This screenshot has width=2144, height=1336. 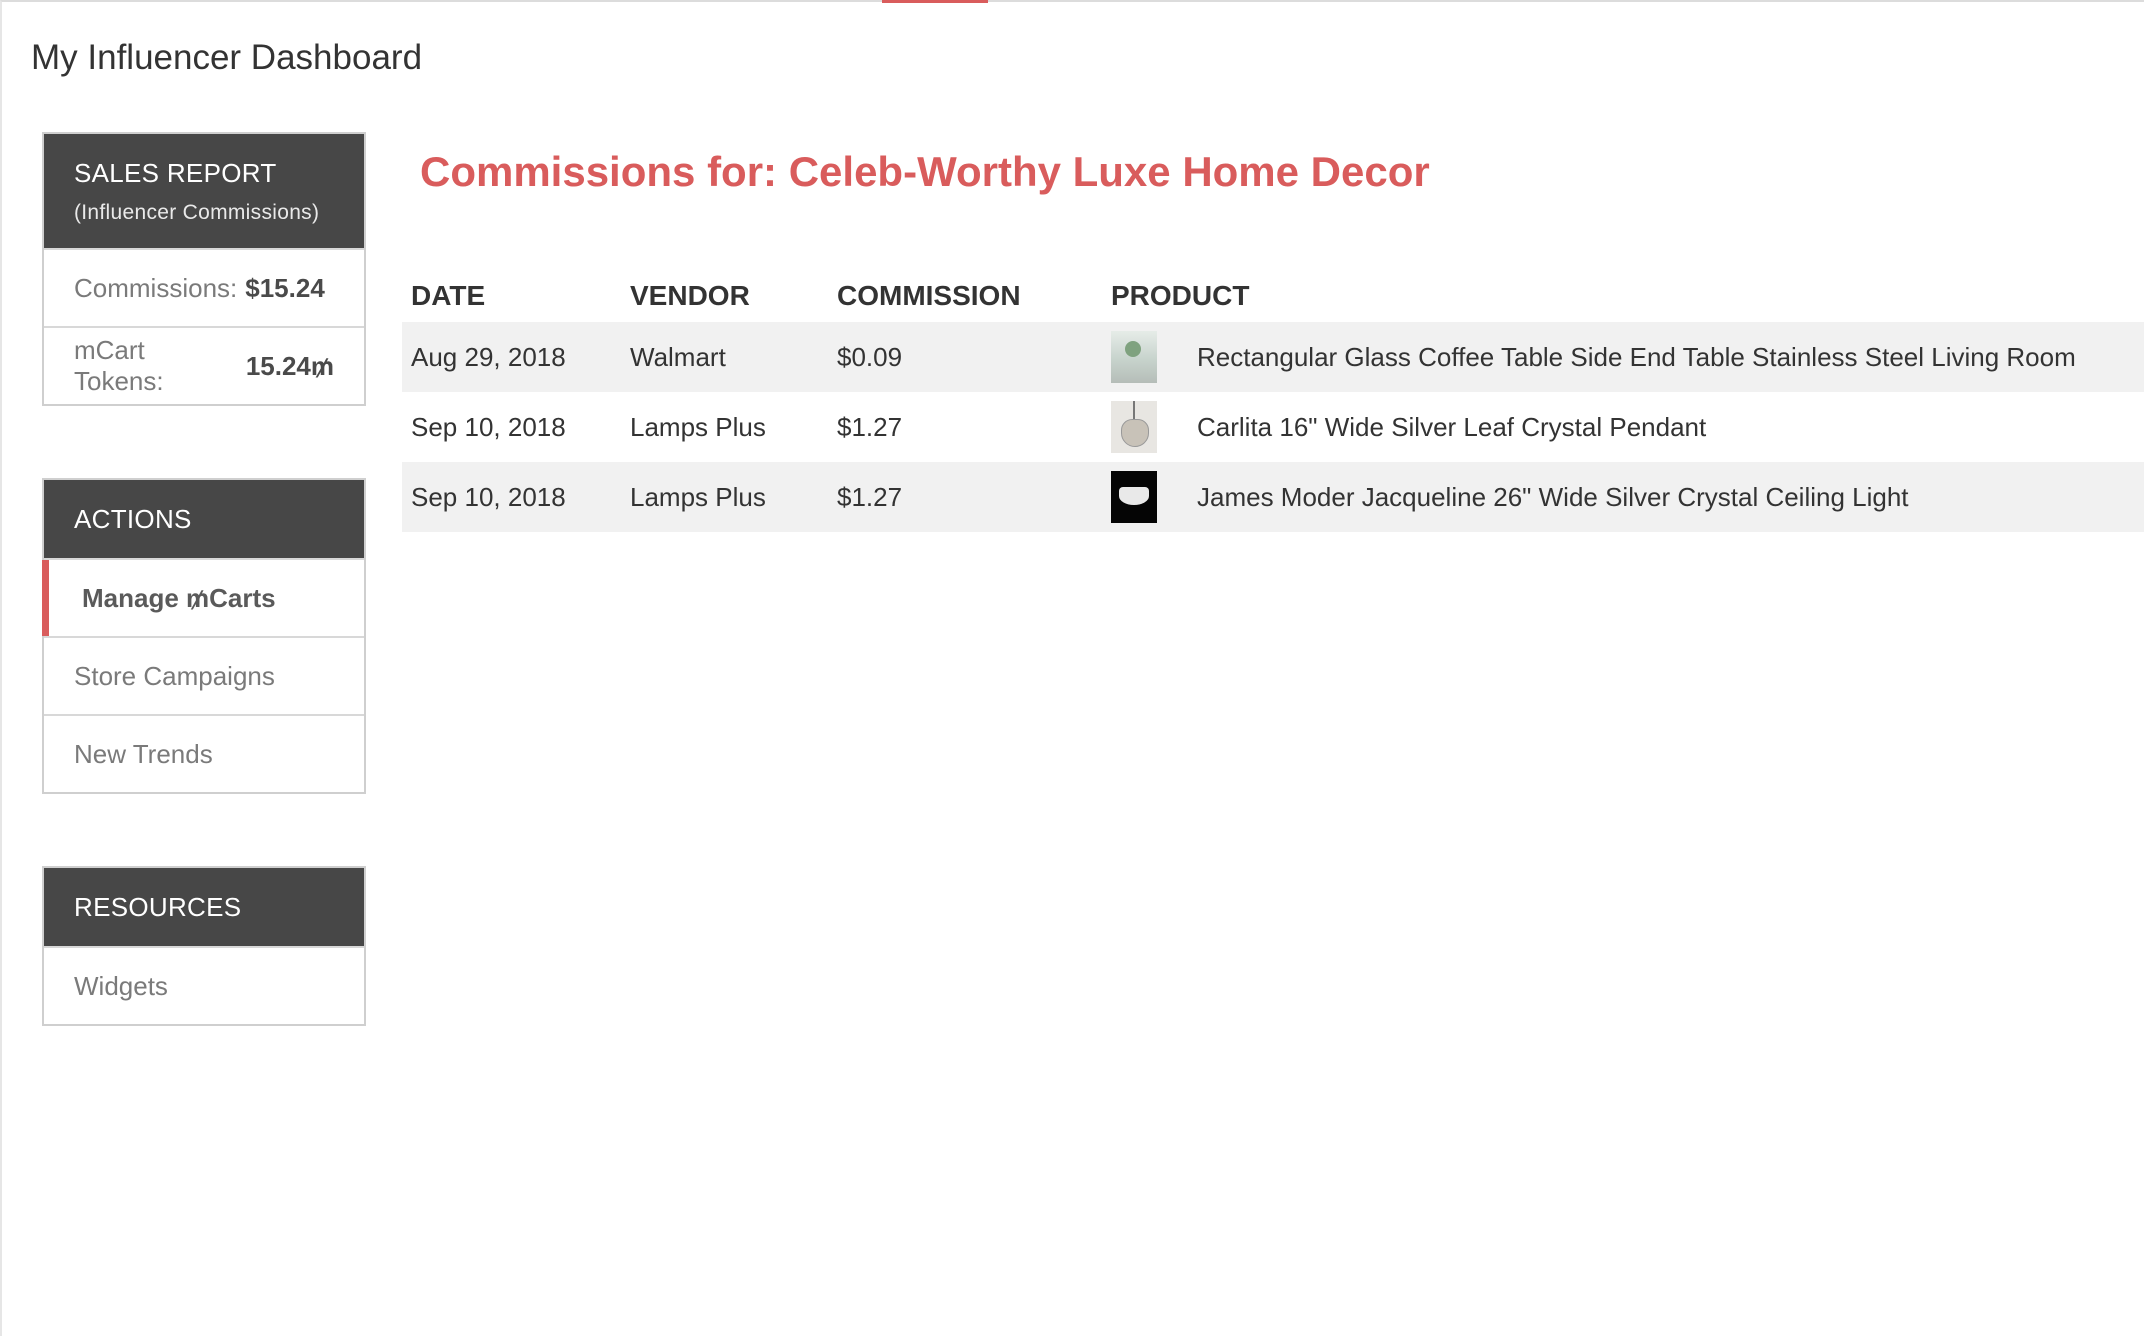 What do you see at coordinates (133, 518) in the screenshot?
I see `actions-title: ACTIONS` at bounding box center [133, 518].